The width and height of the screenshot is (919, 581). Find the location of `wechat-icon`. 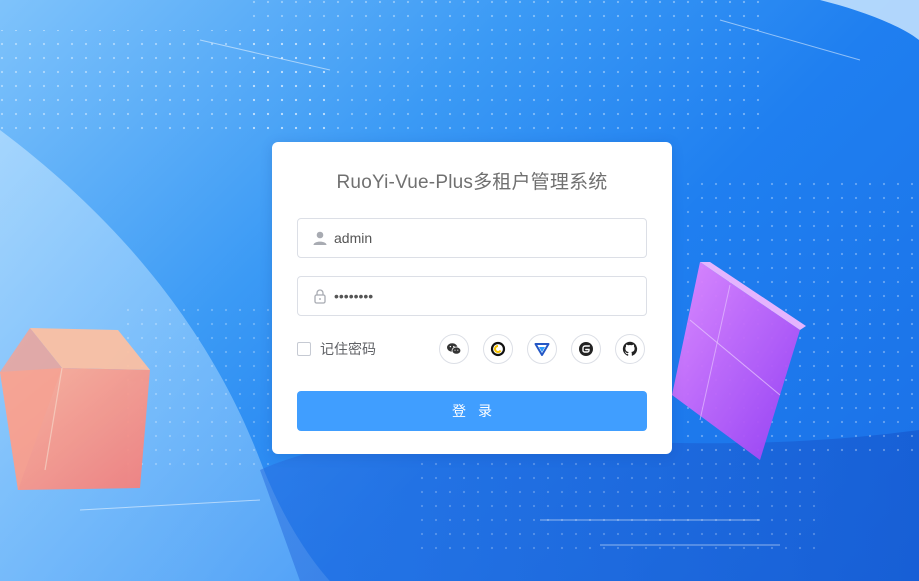

wechat-icon is located at coordinates (454, 349).